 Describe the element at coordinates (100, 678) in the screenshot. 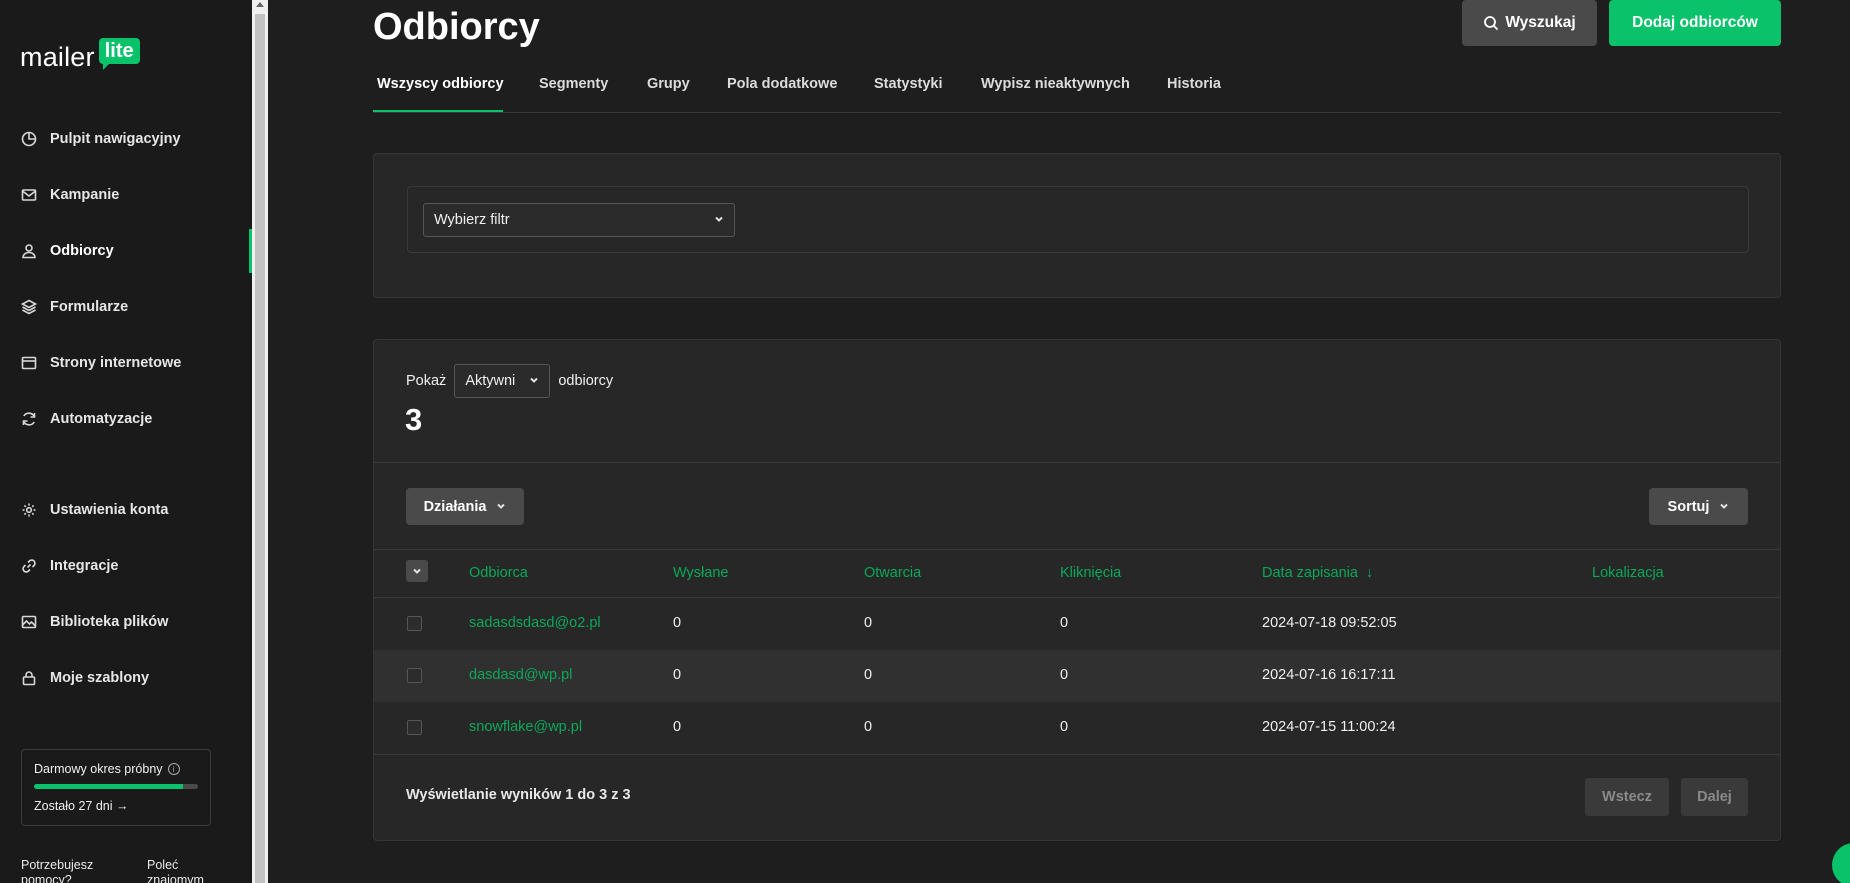

I see `sidebar-item-label: Moje szablony` at that location.